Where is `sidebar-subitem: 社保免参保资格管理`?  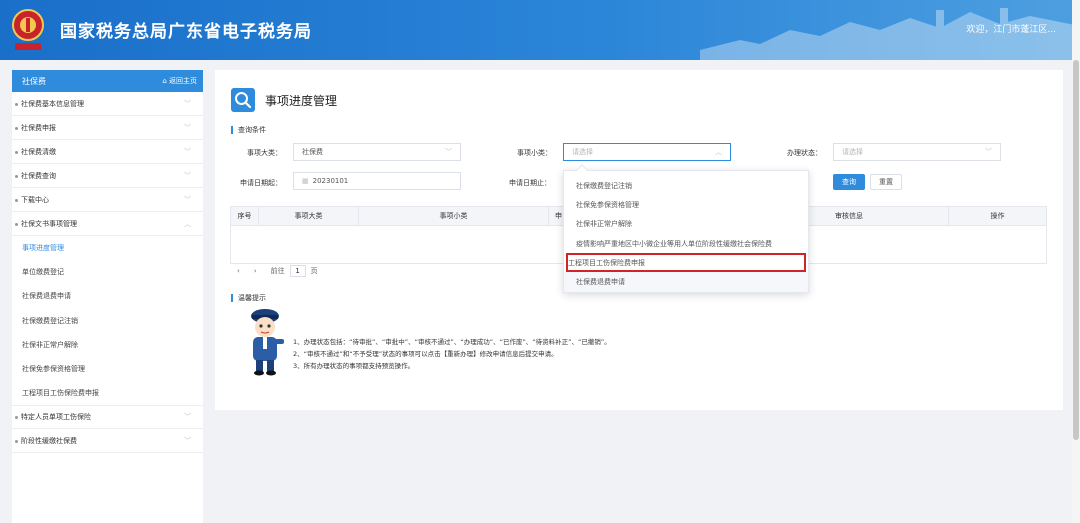 sidebar-subitem: 社保免参保资格管理 is located at coordinates (107, 369).